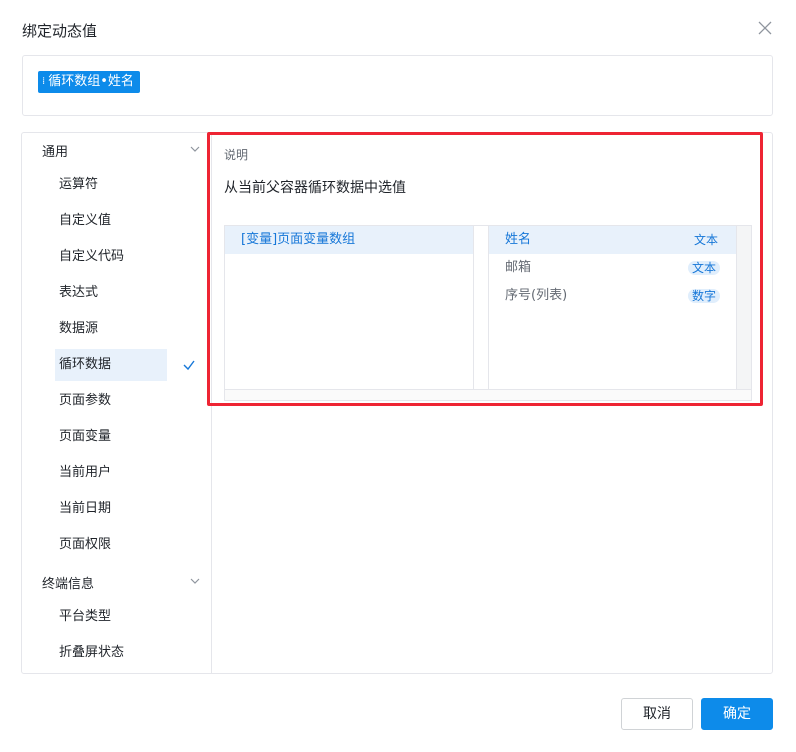  What do you see at coordinates (111, 185) in the screenshot?
I see `sidebar-item-operator: 运算符` at bounding box center [111, 185].